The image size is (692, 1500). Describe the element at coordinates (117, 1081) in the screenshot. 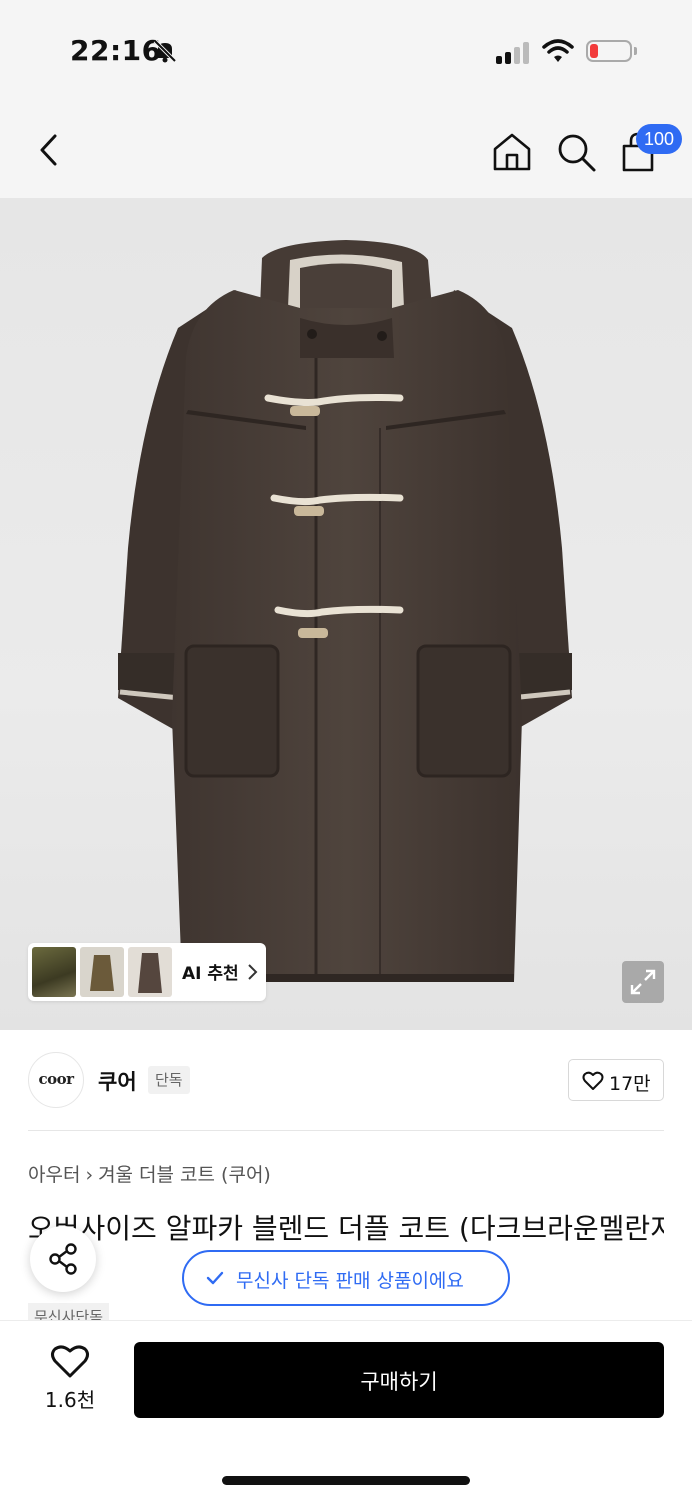

I see `brand-name: 쿠어` at that location.